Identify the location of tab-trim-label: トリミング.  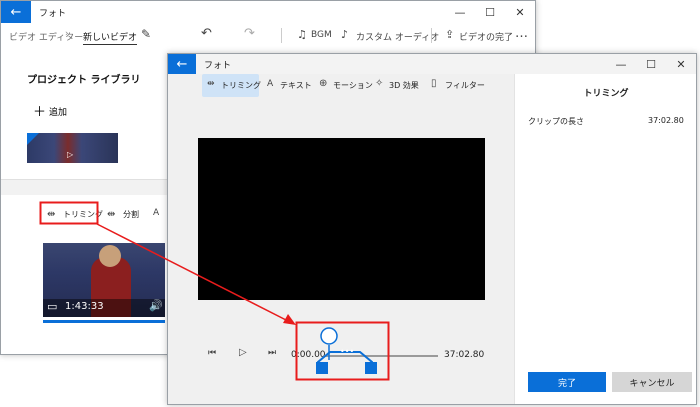
(241, 85).